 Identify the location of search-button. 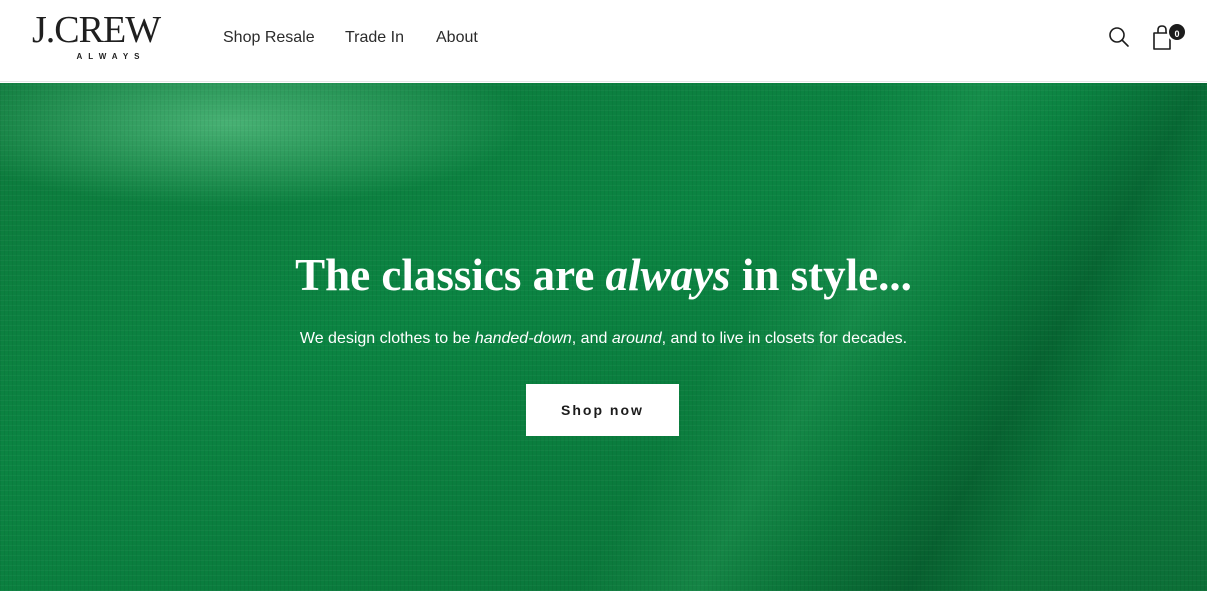
(1119, 37).